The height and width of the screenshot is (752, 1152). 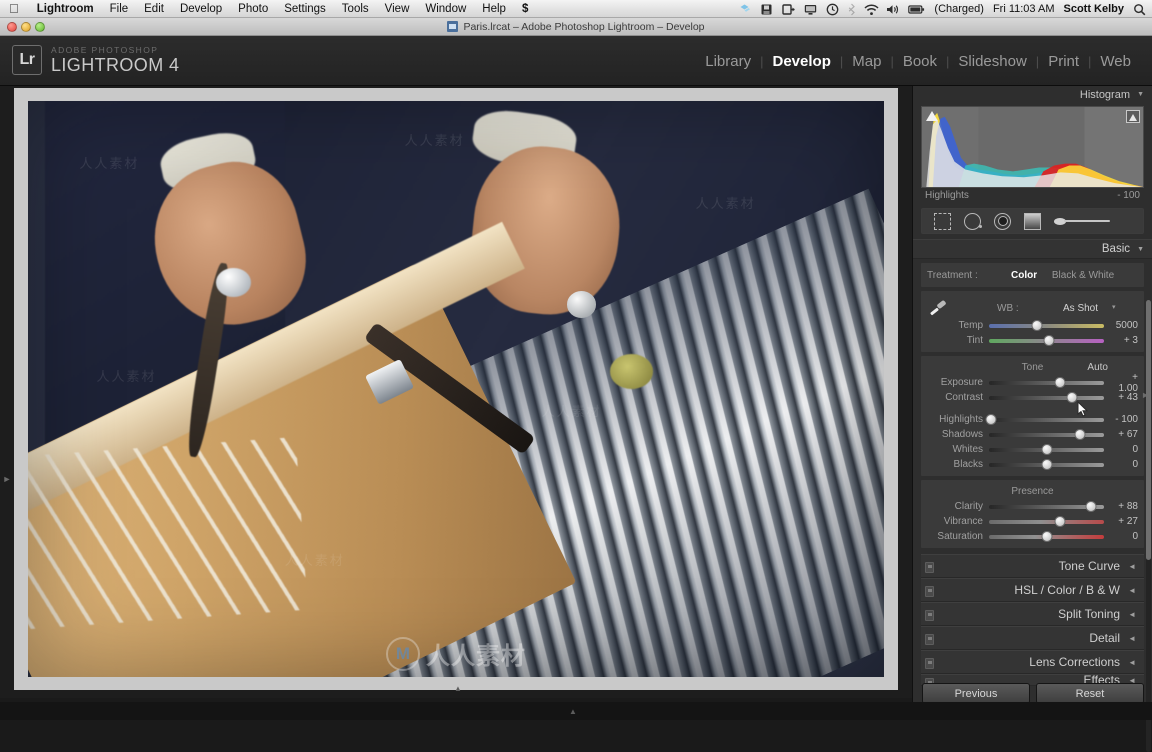 What do you see at coordinates (1121, 434) in the screenshot?
I see `slider-shadows-value: + 67` at bounding box center [1121, 434].